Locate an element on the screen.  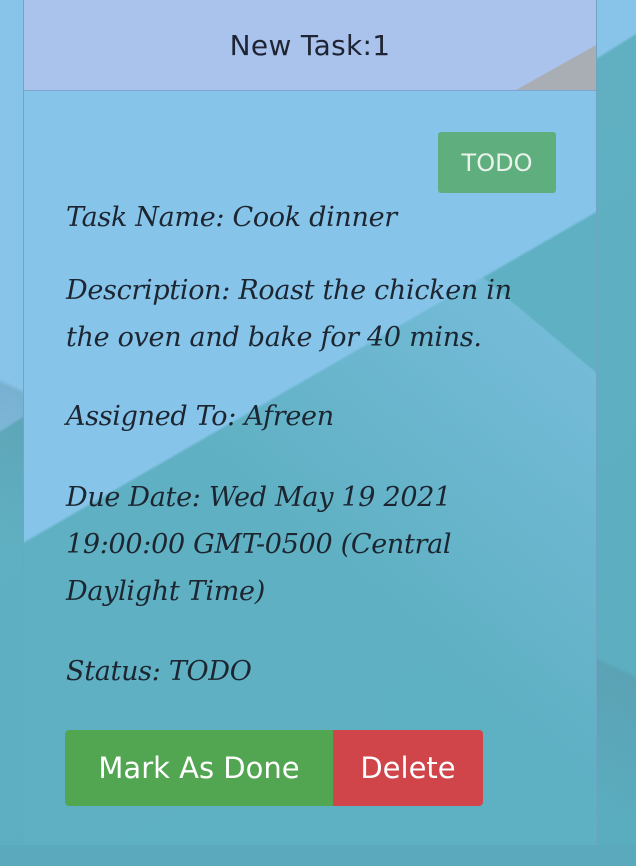
task-action-buttons: Mark As Done Delete is located at coordinates (274, 768).